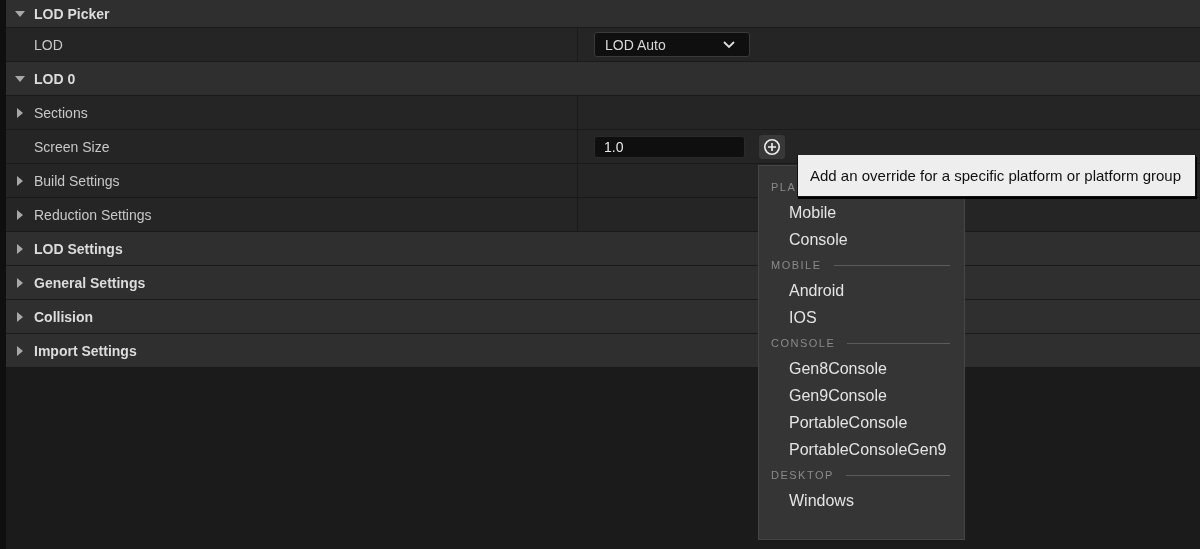 This screenshot has width=1200, height=549. Describe the element at coordinates (860, 239) in the screenshot. I see `menu-item: Console` at that location.